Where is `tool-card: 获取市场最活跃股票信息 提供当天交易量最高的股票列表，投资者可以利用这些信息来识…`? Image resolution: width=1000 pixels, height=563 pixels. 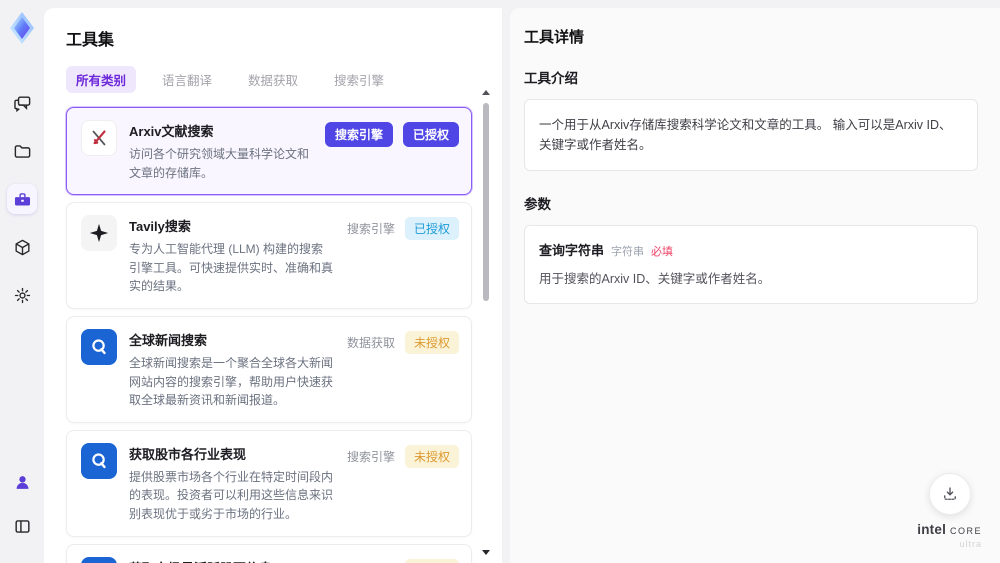
tool-card: 获取市场最活跃股票信息 提供当天交易量最高的股票列表，投资者可以利用这些信息来识… is located at coordinates (269, 553).